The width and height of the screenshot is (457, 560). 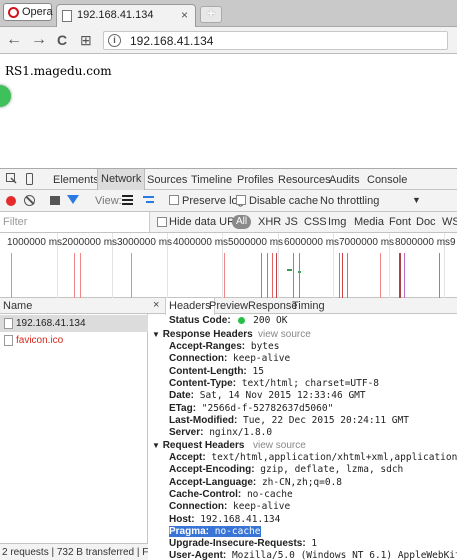 What do you see at coordinates (11, 201) in the screenshot?
I see `record-icon` at bounding box center [11, 201].